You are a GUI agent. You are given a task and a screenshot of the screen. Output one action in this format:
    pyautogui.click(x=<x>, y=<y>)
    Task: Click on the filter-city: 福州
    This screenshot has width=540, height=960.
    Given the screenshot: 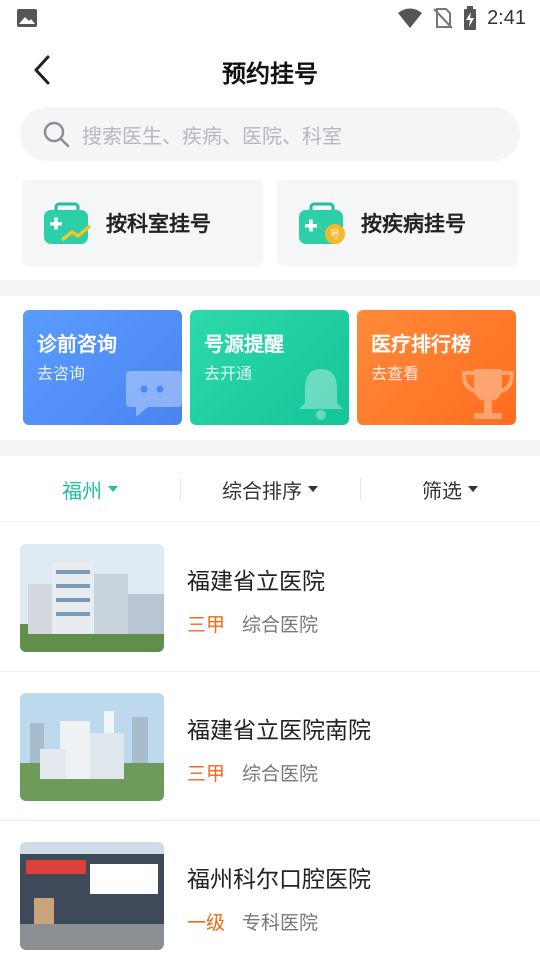 What is the action you would take?
    pyautogui.click(x=90, y=489)
    